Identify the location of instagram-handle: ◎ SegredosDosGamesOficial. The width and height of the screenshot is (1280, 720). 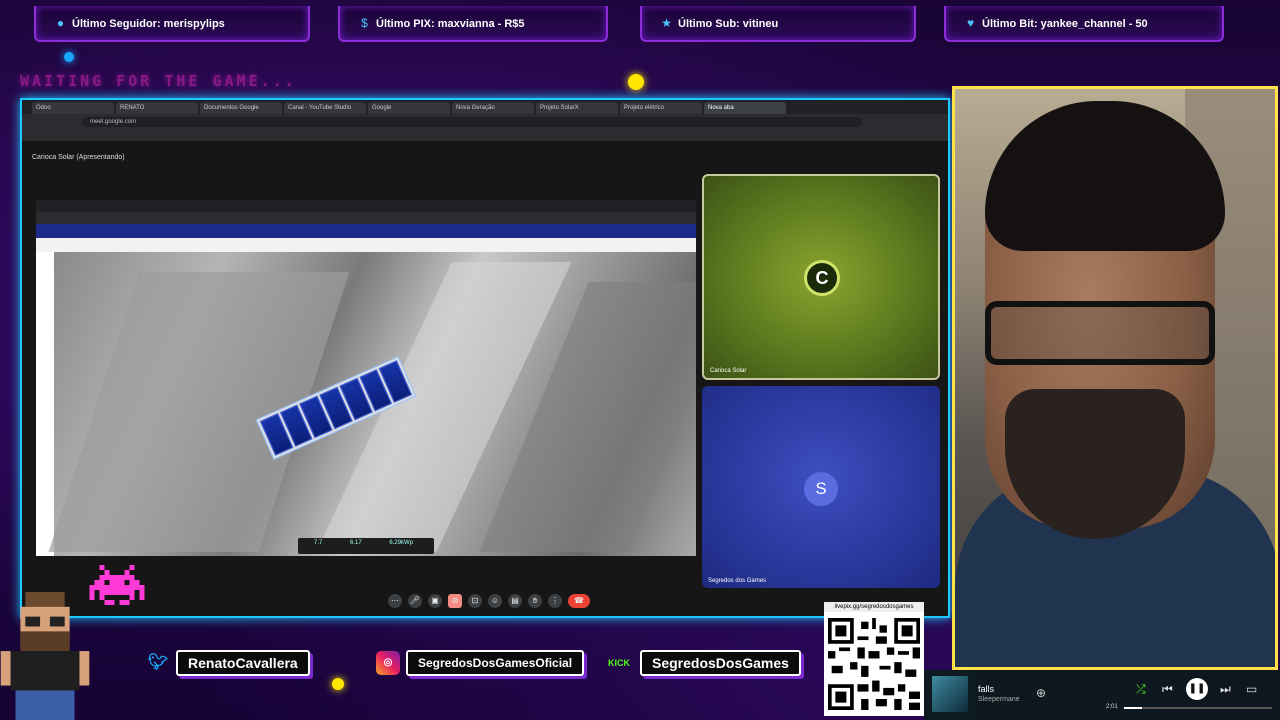
(480, 663).